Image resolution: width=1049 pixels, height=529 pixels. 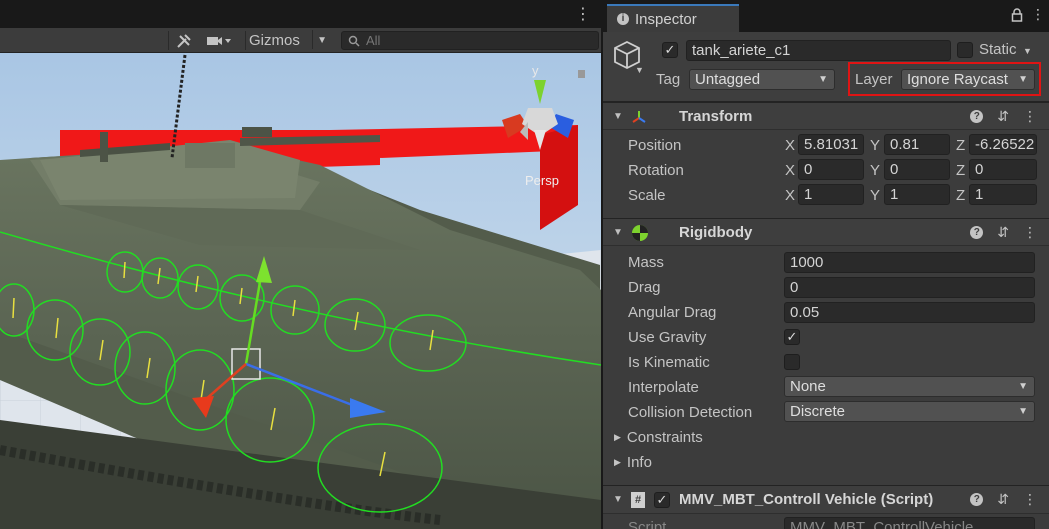 I want to click on angular-drag-field: 0.05, so click(x=909, y=312).